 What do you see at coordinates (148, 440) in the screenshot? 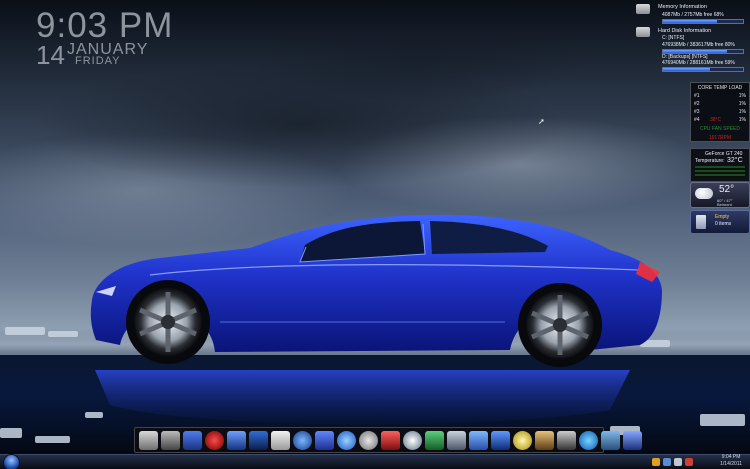
I see `folder-icon` at bounding box center [148, 440].